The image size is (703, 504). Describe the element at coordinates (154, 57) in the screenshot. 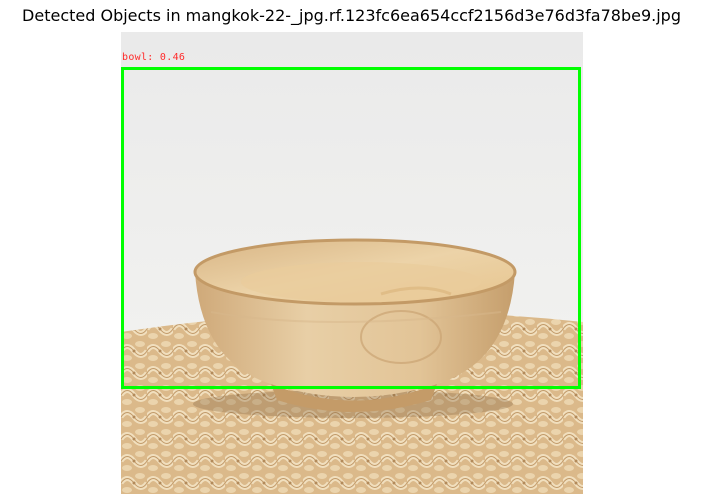

I see `detection-label: bowl: 0.46` at that location.